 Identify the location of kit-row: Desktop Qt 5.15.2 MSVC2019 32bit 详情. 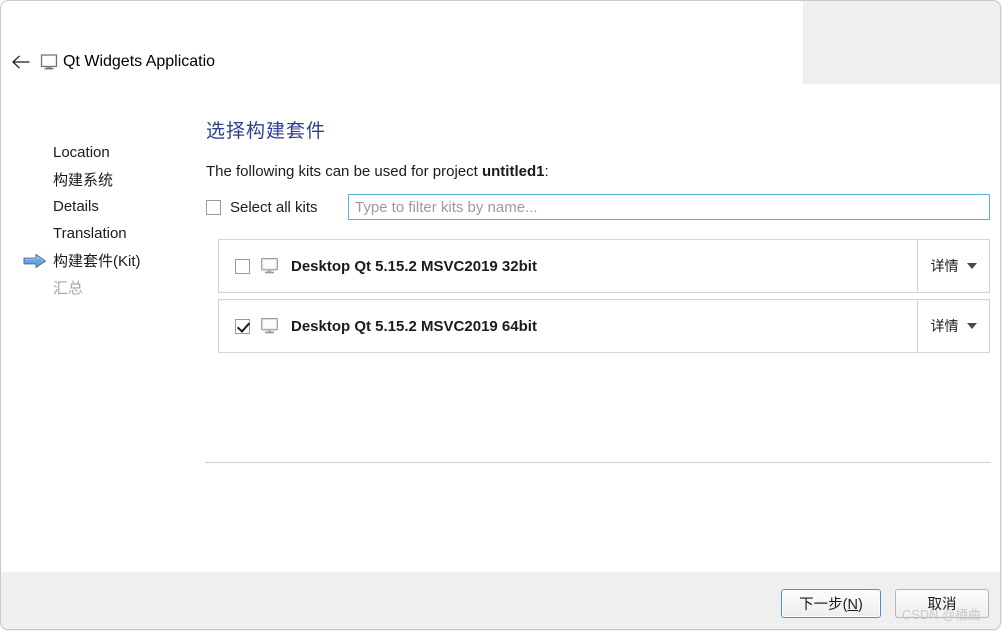
(604, 266).